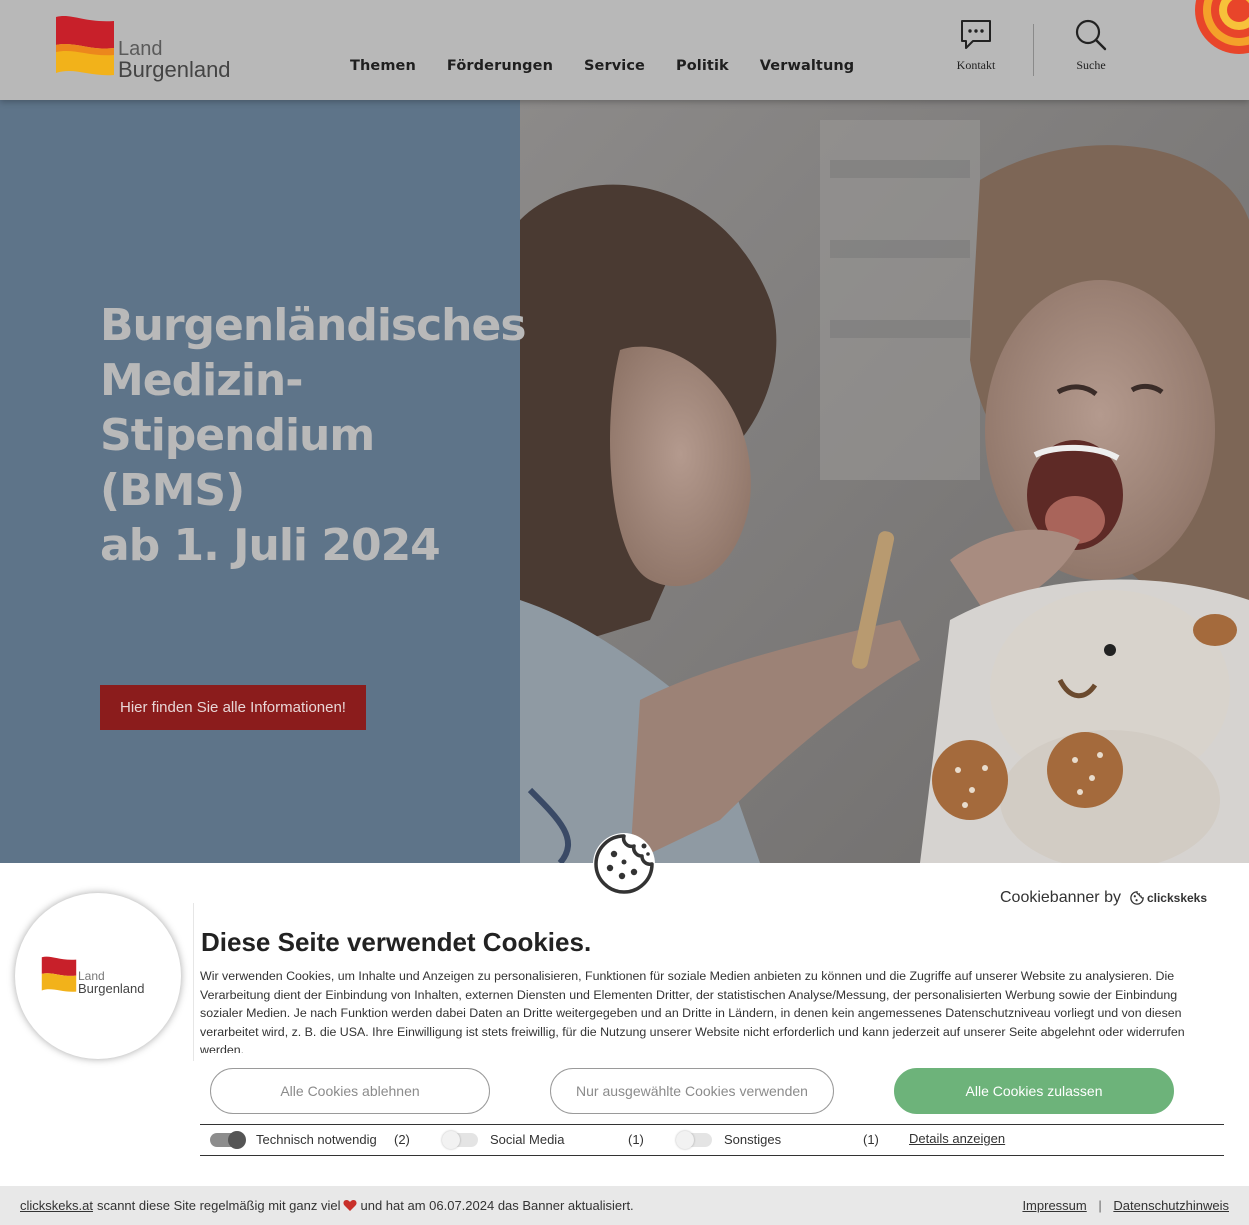 The width and height of the screenshot is (1249, 1225). I want to click on search-icon, so click(1091, 35).